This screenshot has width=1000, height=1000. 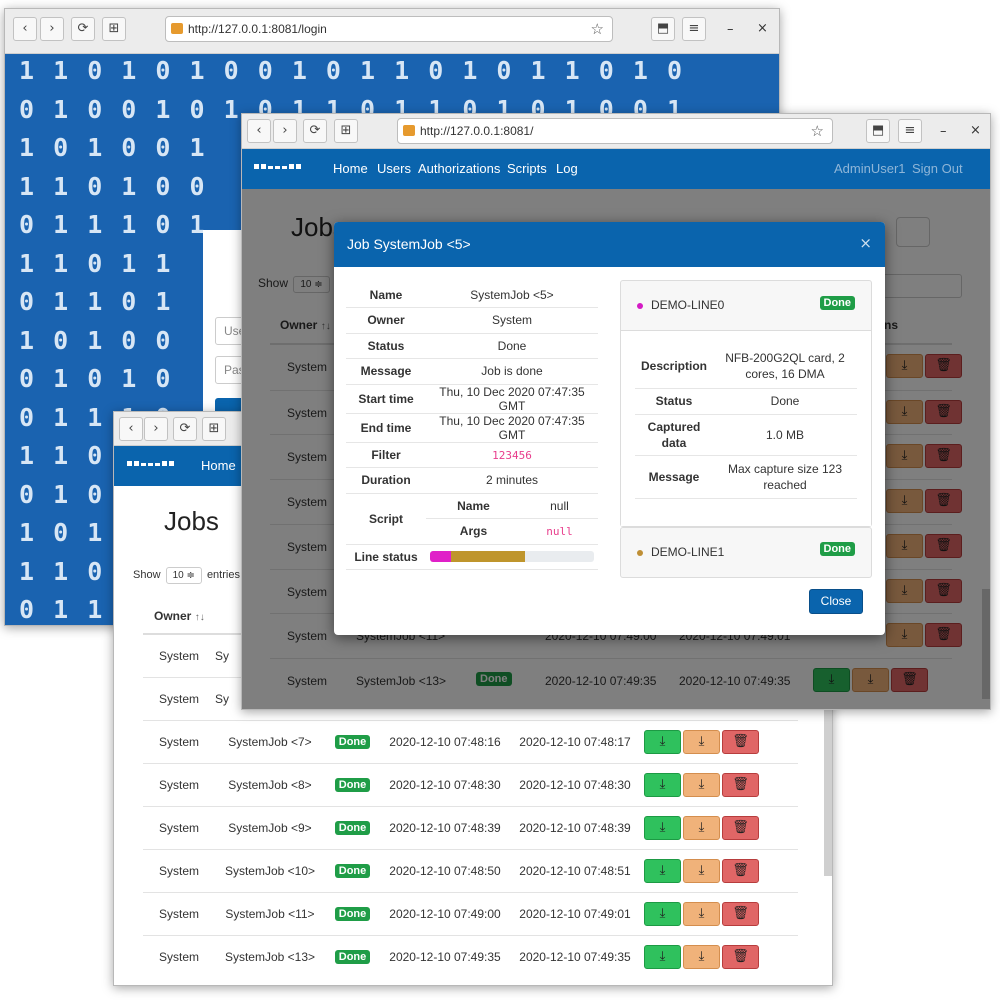 What do you see at coordinates (512, 455) in the screenshot?
I see `job-filter-value: 123456` at bounding box center [512, 455].